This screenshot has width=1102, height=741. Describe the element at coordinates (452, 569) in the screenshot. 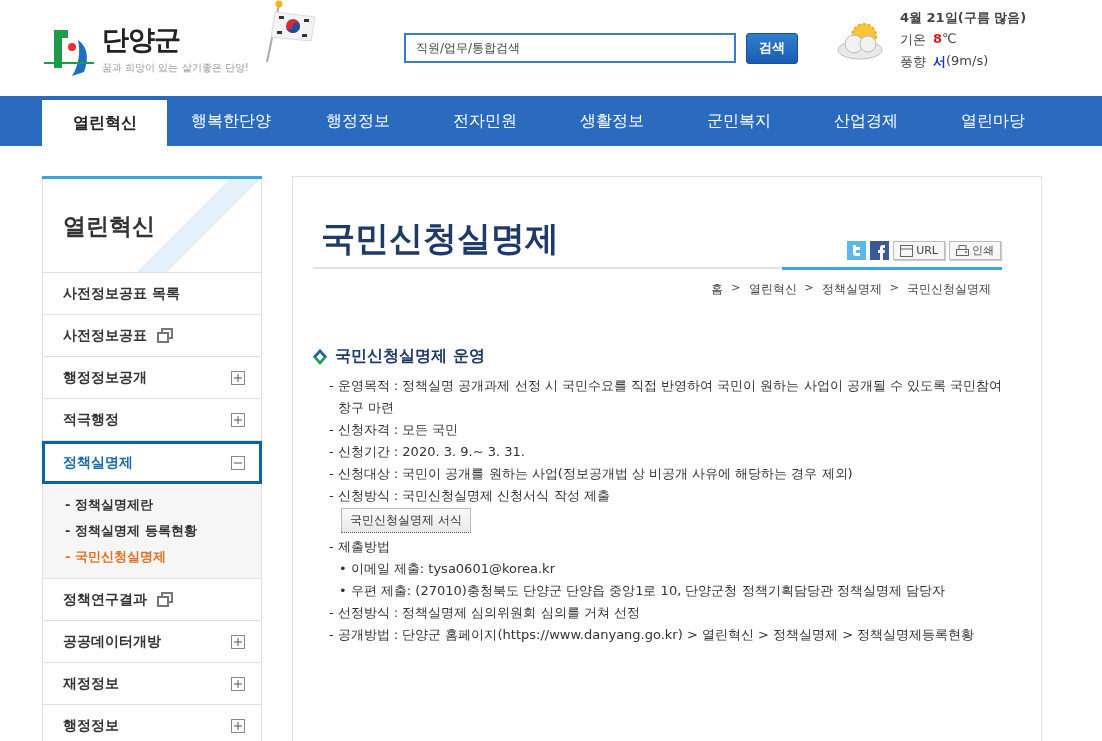

I see `info-text: 이메일 제출: tysa0601@korea.kr` at that location.